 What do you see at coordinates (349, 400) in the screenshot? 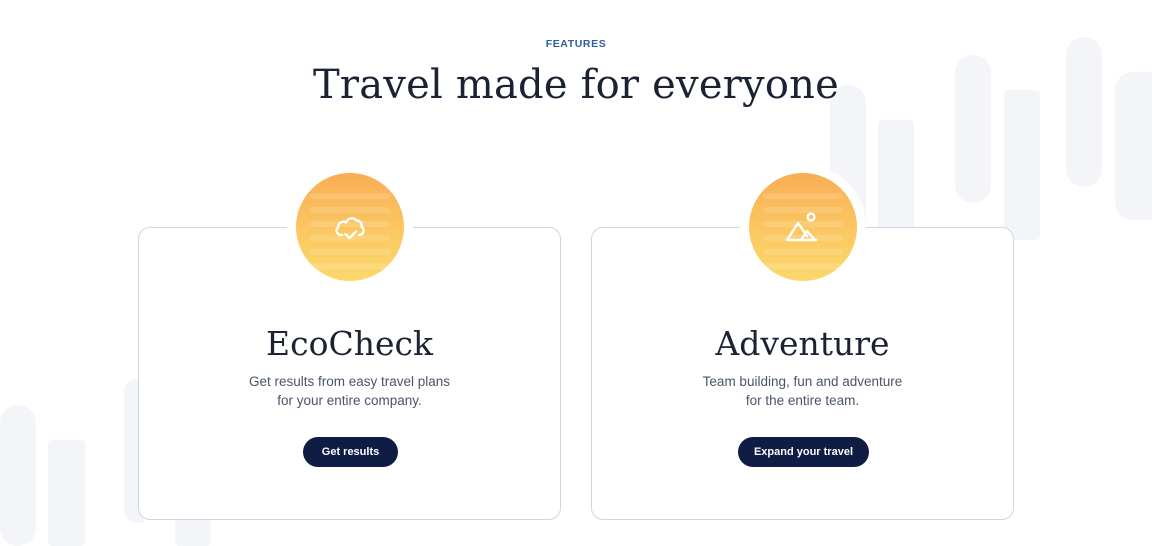
I see `card-description-line: for your entire company.` at bounding box center [349, 400].